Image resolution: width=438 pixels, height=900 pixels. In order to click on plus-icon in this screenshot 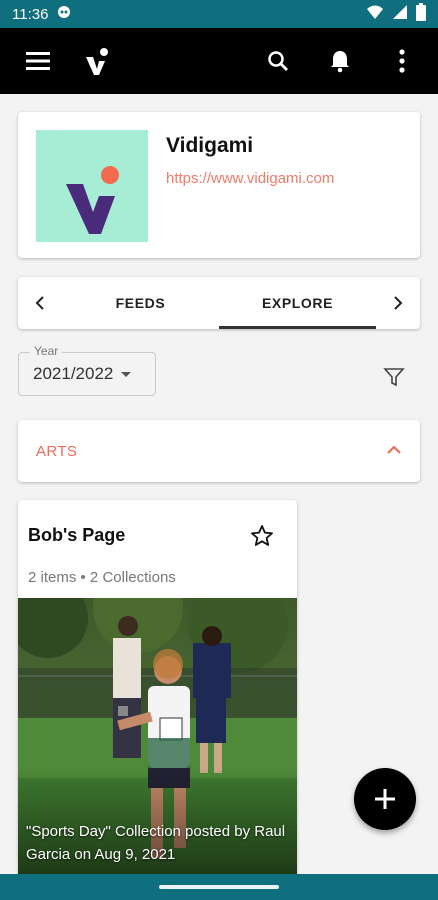, I will do `click(385, 799)`.